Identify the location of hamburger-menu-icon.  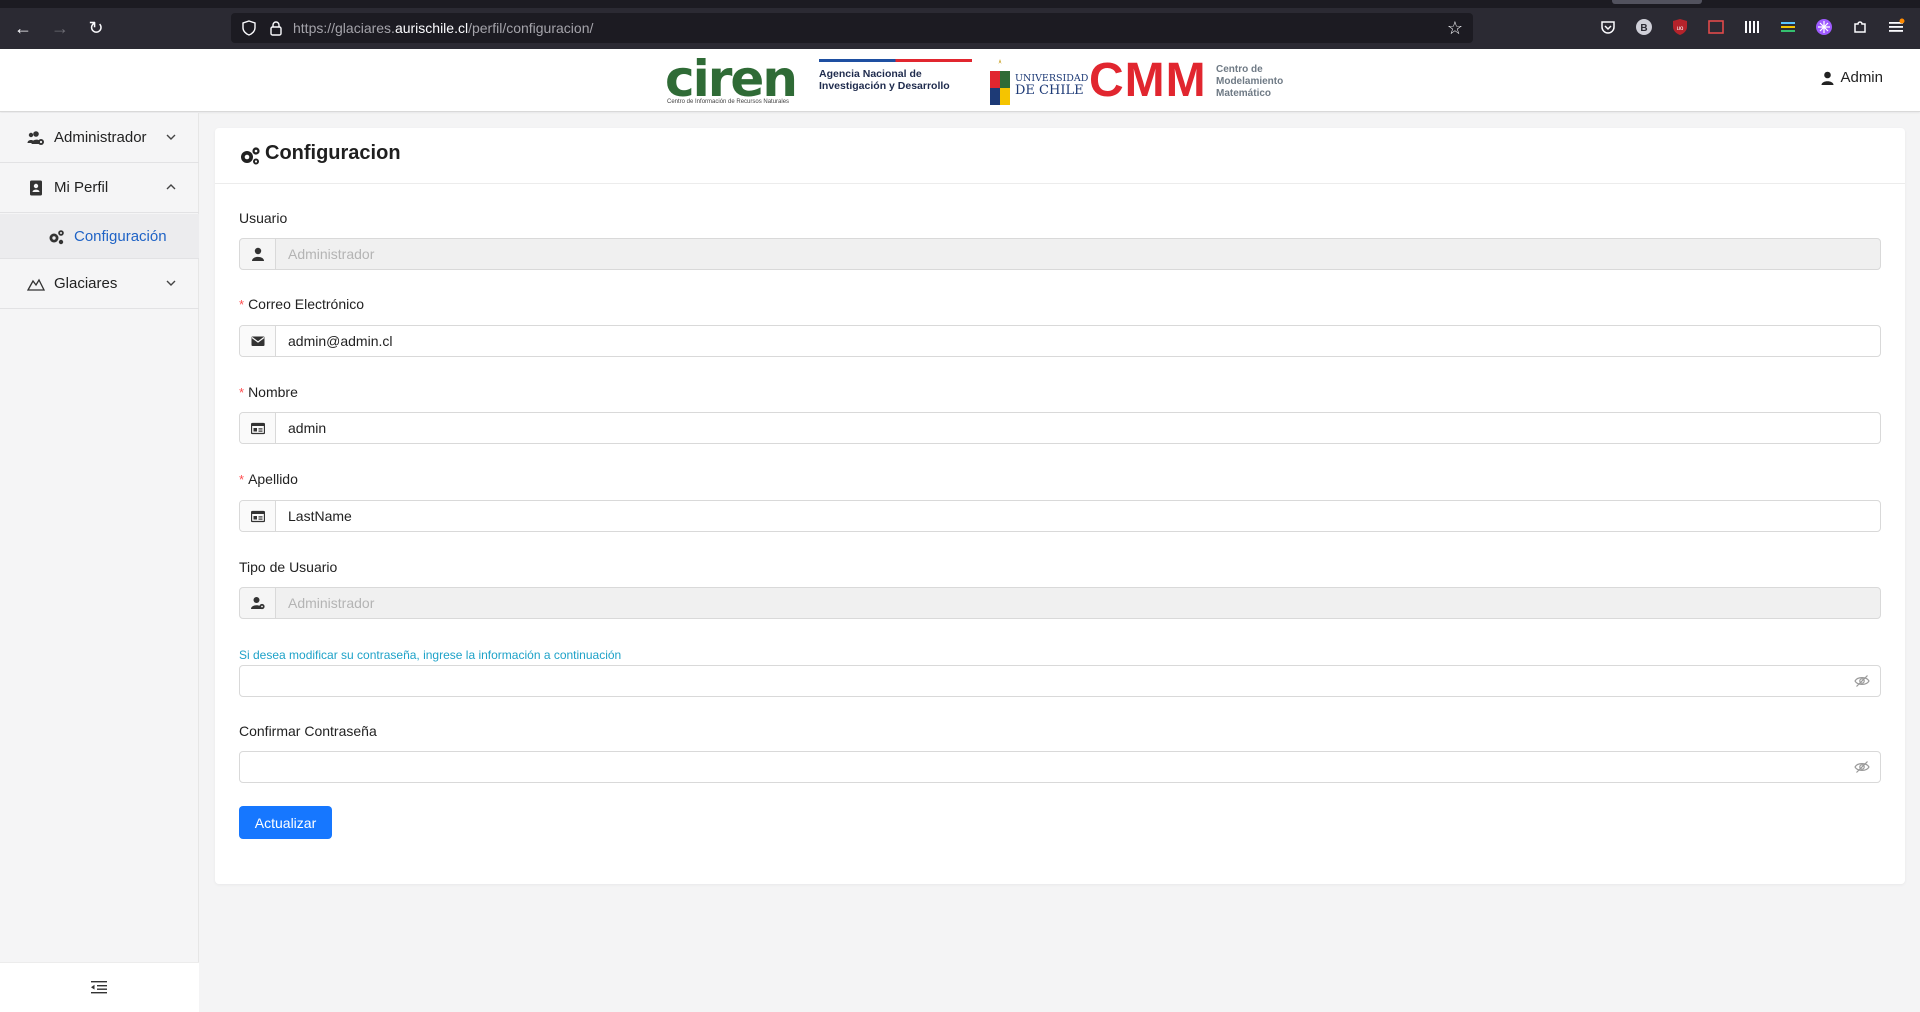
(1896, 27).